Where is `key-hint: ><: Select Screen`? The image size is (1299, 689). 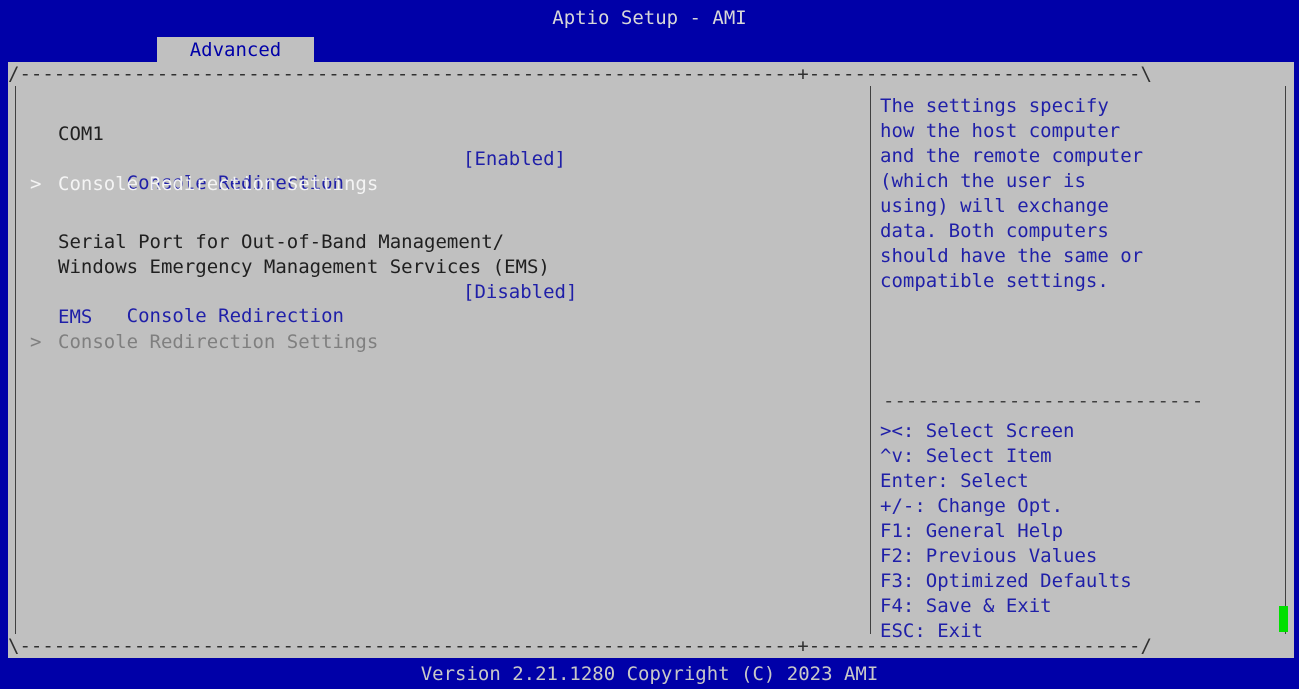 key-hint: ><: Select Screen is located at coordinates (977, 431).